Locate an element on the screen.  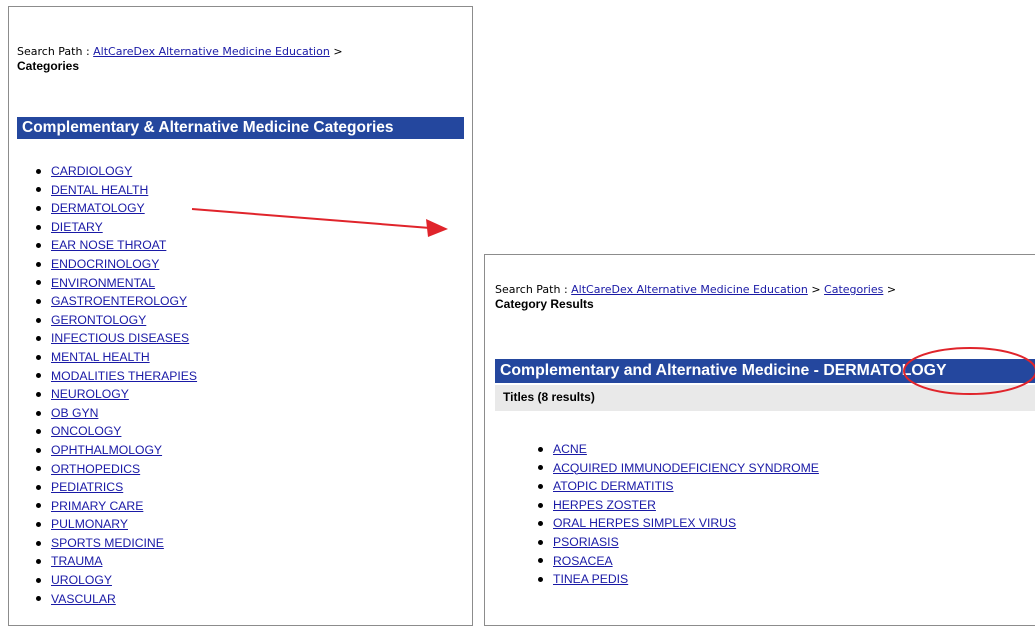
title-link: ORAL HERPES SIMPLEX VIRUS is located at coordinates (644, 523).